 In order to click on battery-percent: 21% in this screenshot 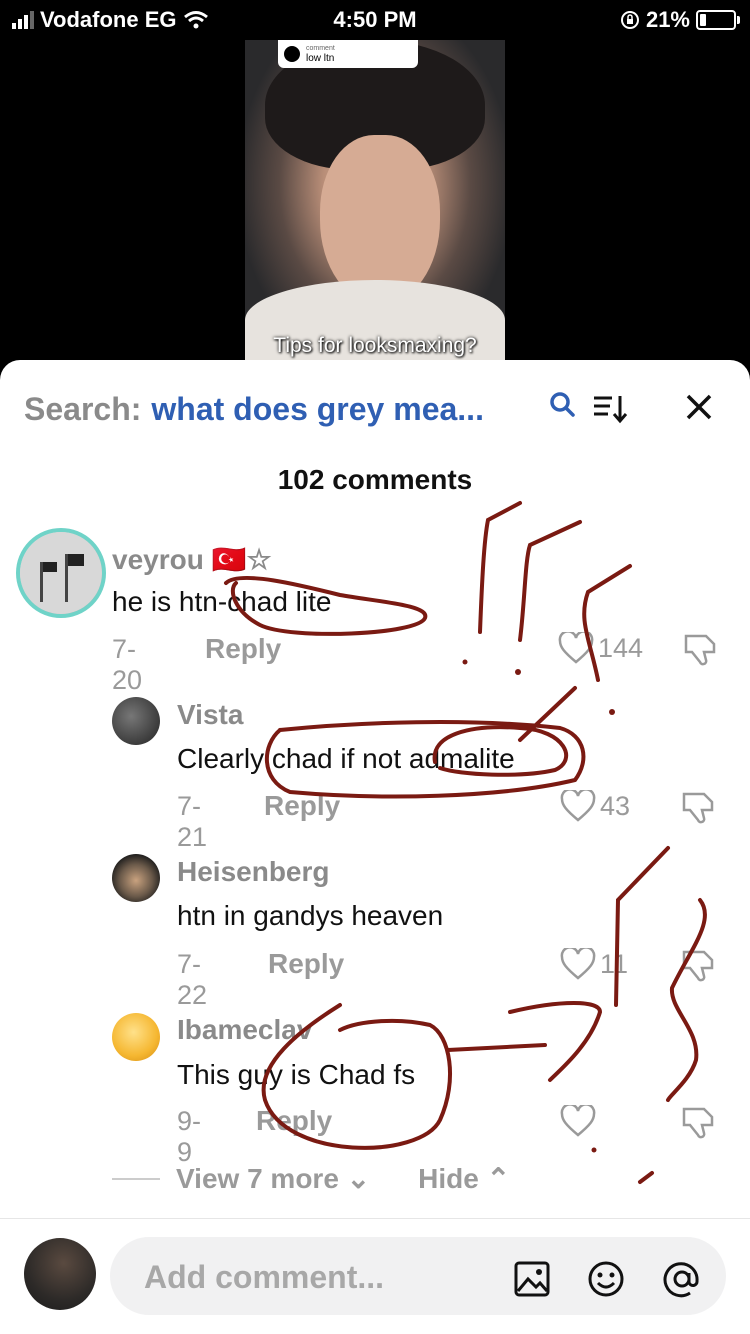, I will do `click(667, 19)`.